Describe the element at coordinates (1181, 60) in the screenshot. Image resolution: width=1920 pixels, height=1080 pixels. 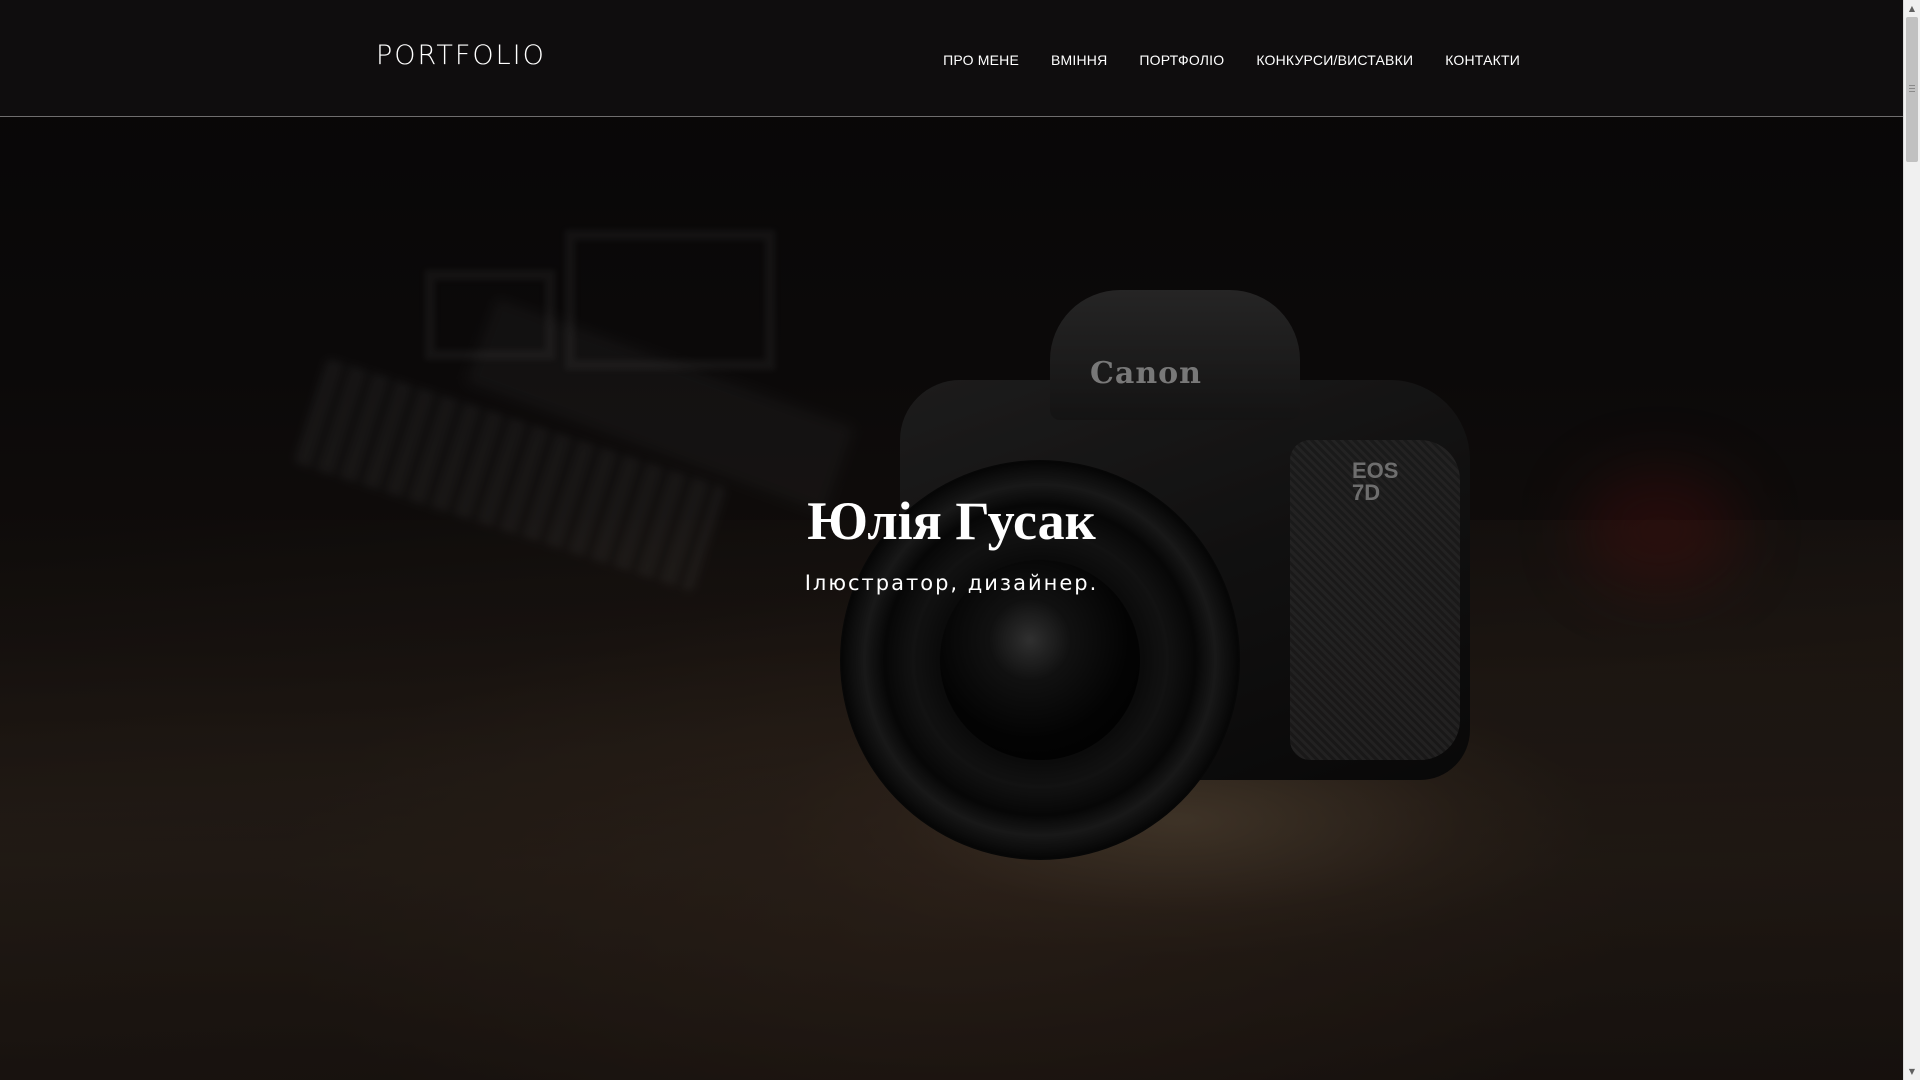
I see `nav-item-portfolio: ПОРТФОЛІО` at that location.